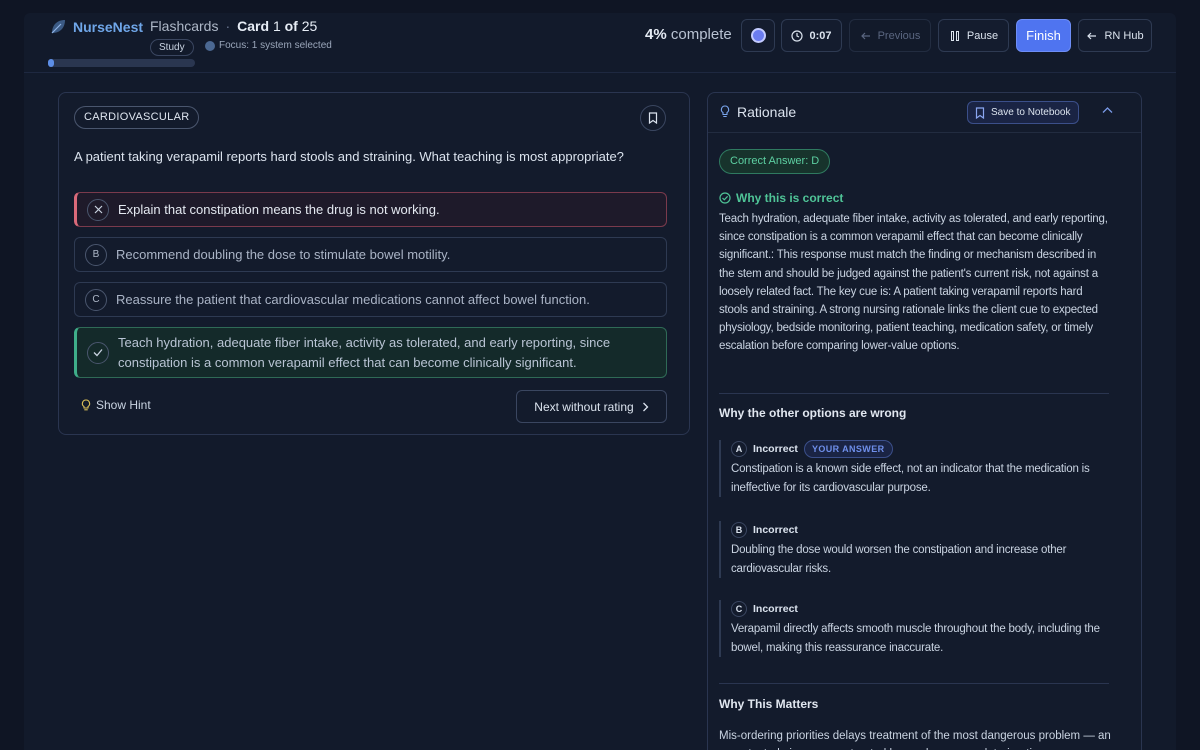 The height and width of the screenshot is (750, 1200). Describe the element at coordinates (108, 27) in the screenshot. I see `brand-name: NurseNest` at that location.